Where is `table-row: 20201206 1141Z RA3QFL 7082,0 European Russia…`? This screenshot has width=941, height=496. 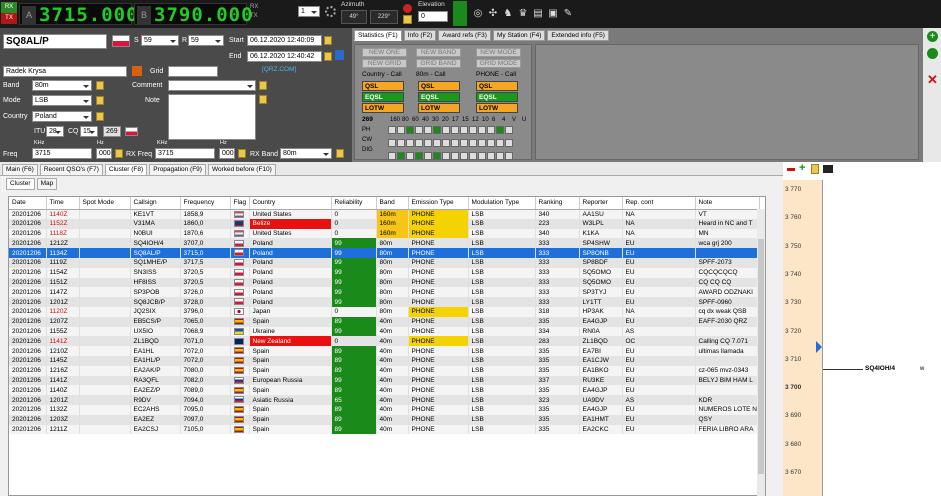 table-row: 20201206 1141Z RA3QFL 7082,0 European Russia… is located at coordinates (384, 380).